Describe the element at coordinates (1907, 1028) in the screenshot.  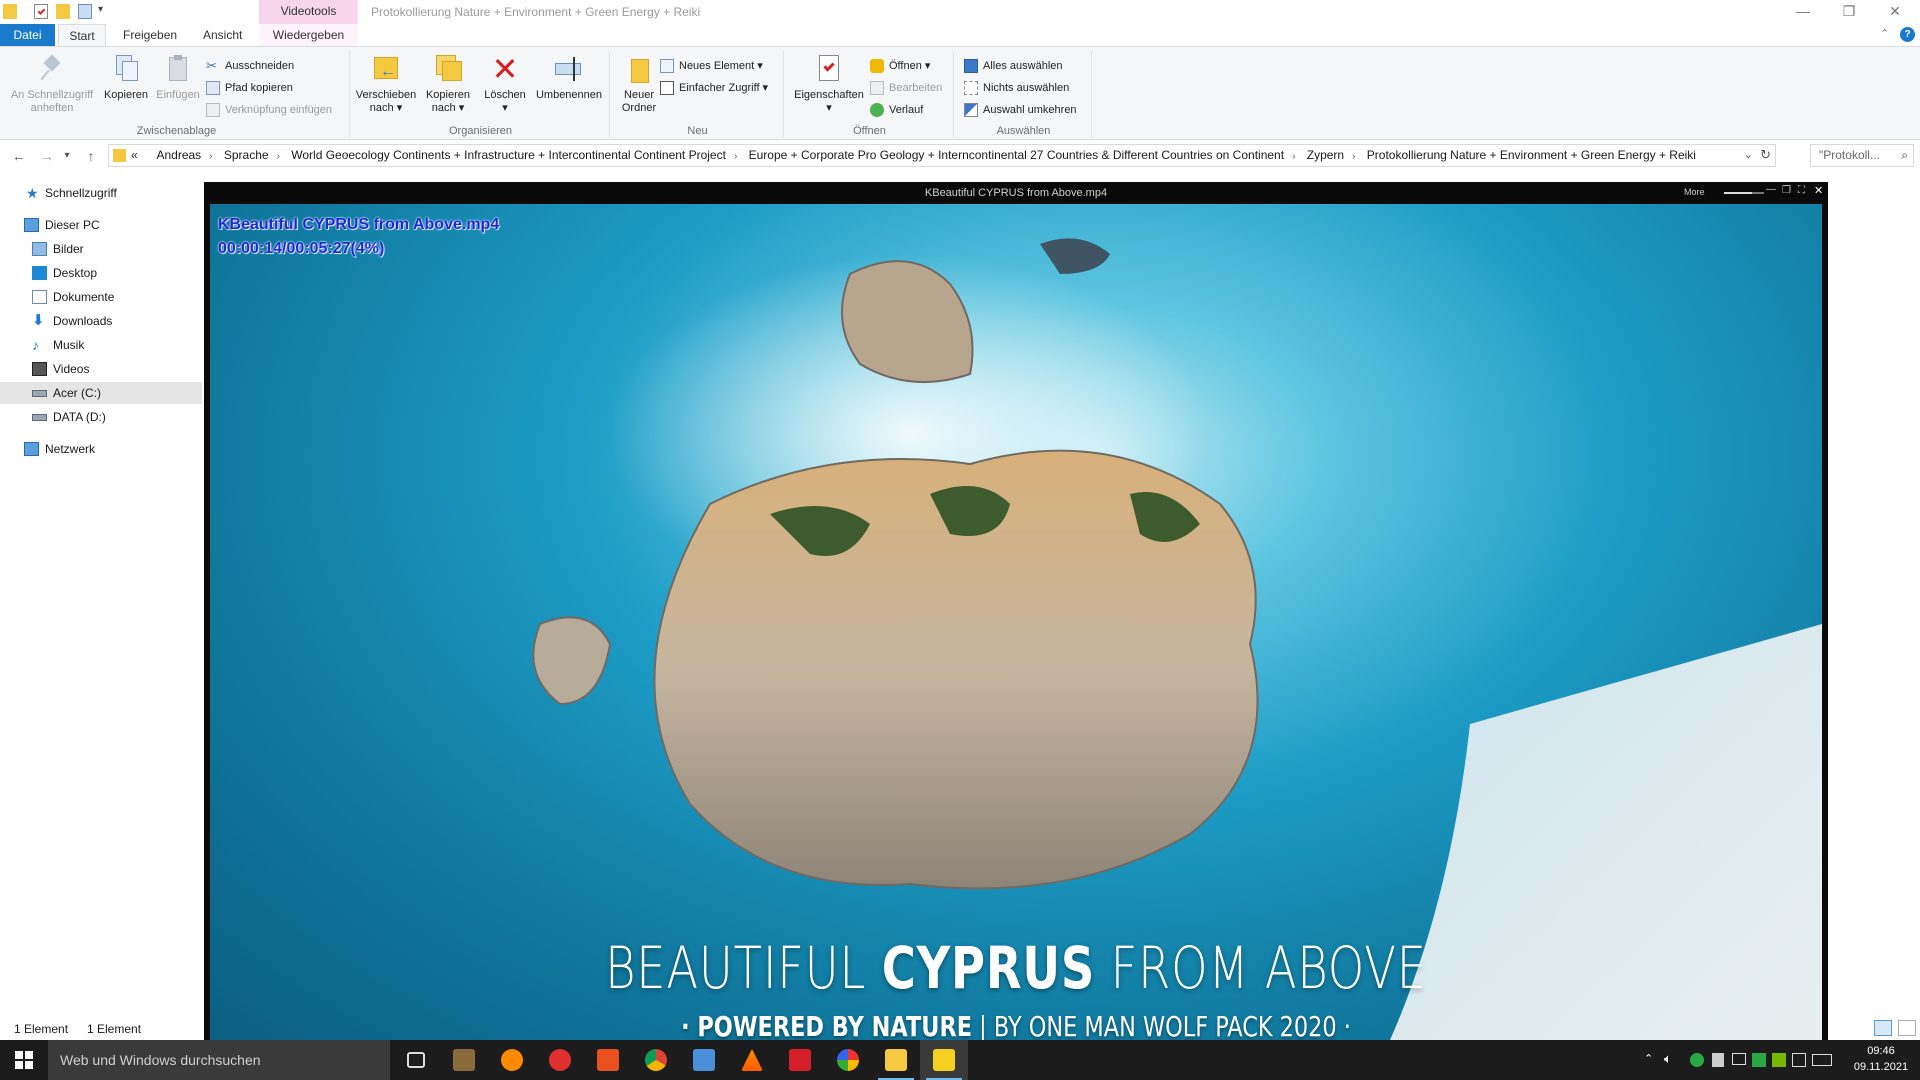
I see `large-icons-view-button` at that location.